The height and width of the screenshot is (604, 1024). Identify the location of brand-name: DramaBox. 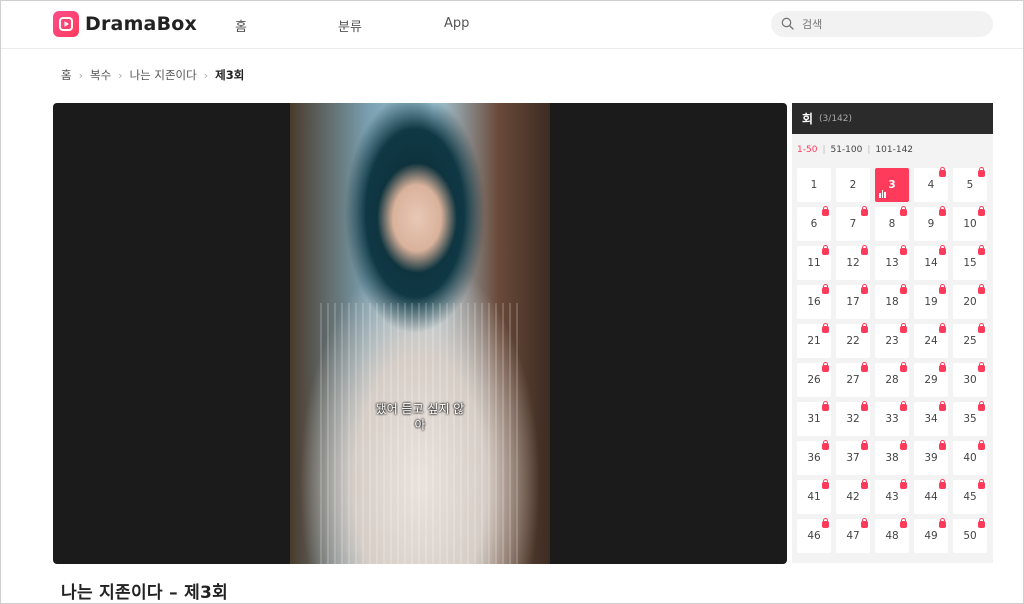
(141, 24).